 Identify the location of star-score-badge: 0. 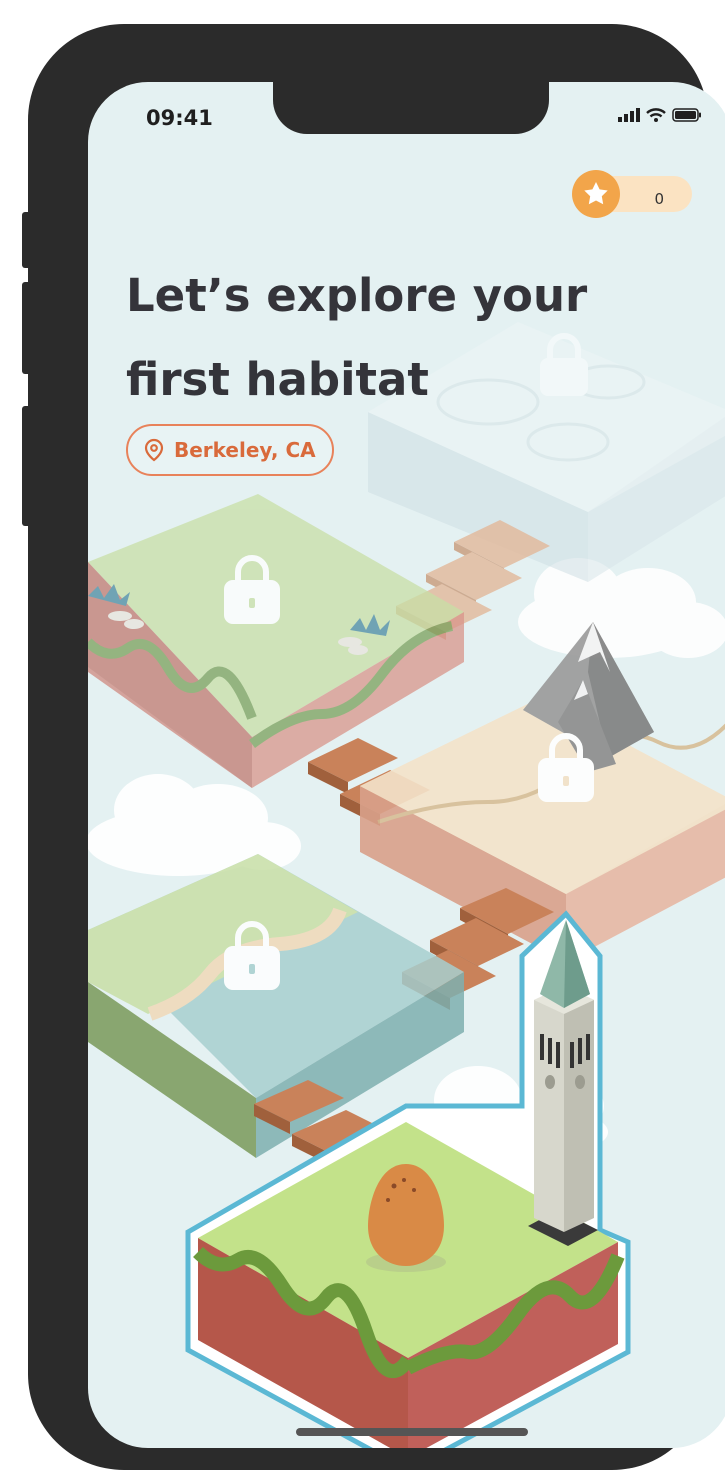
(632, 194).